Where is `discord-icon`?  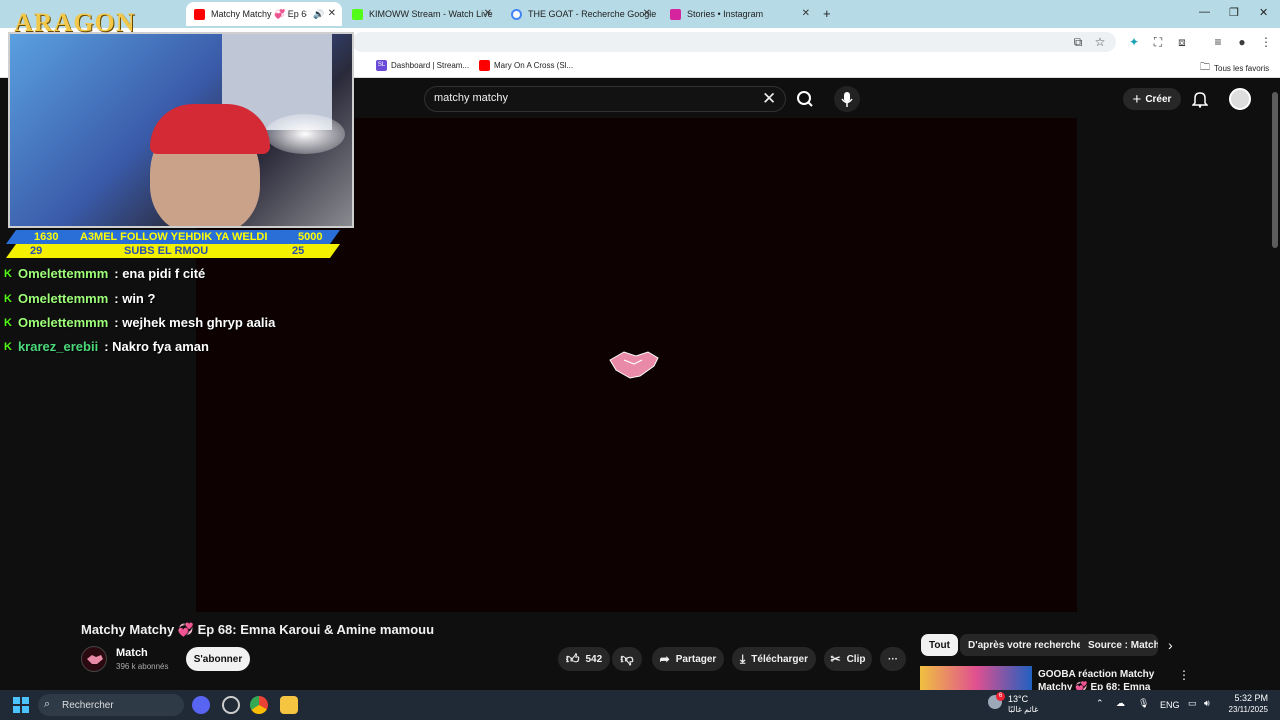
discord-icon is located at coordinates (201, 705).